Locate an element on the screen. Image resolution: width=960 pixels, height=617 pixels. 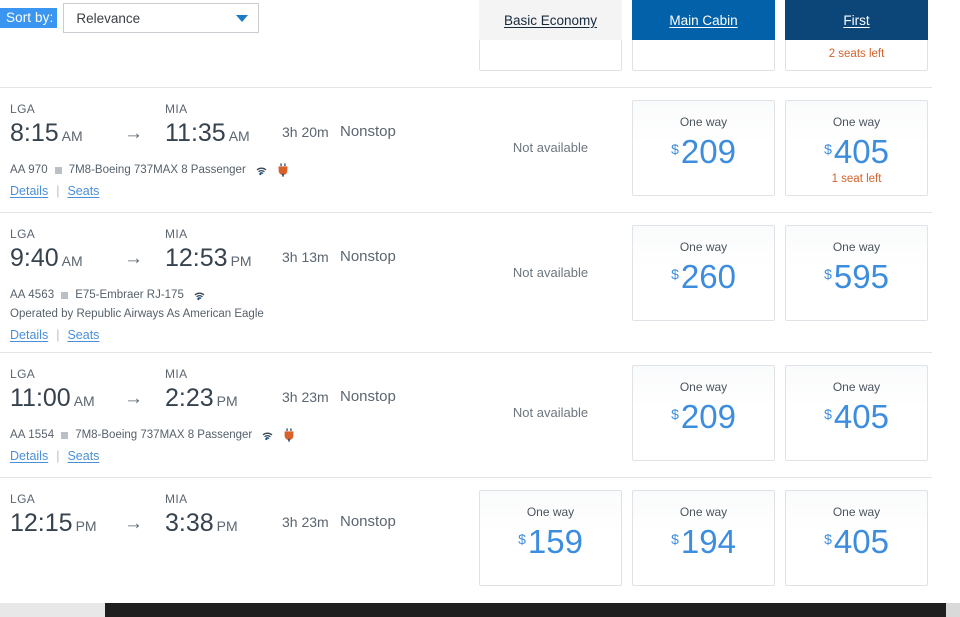
departure-time: 11:00 AM is located at coordinates (52, 399).